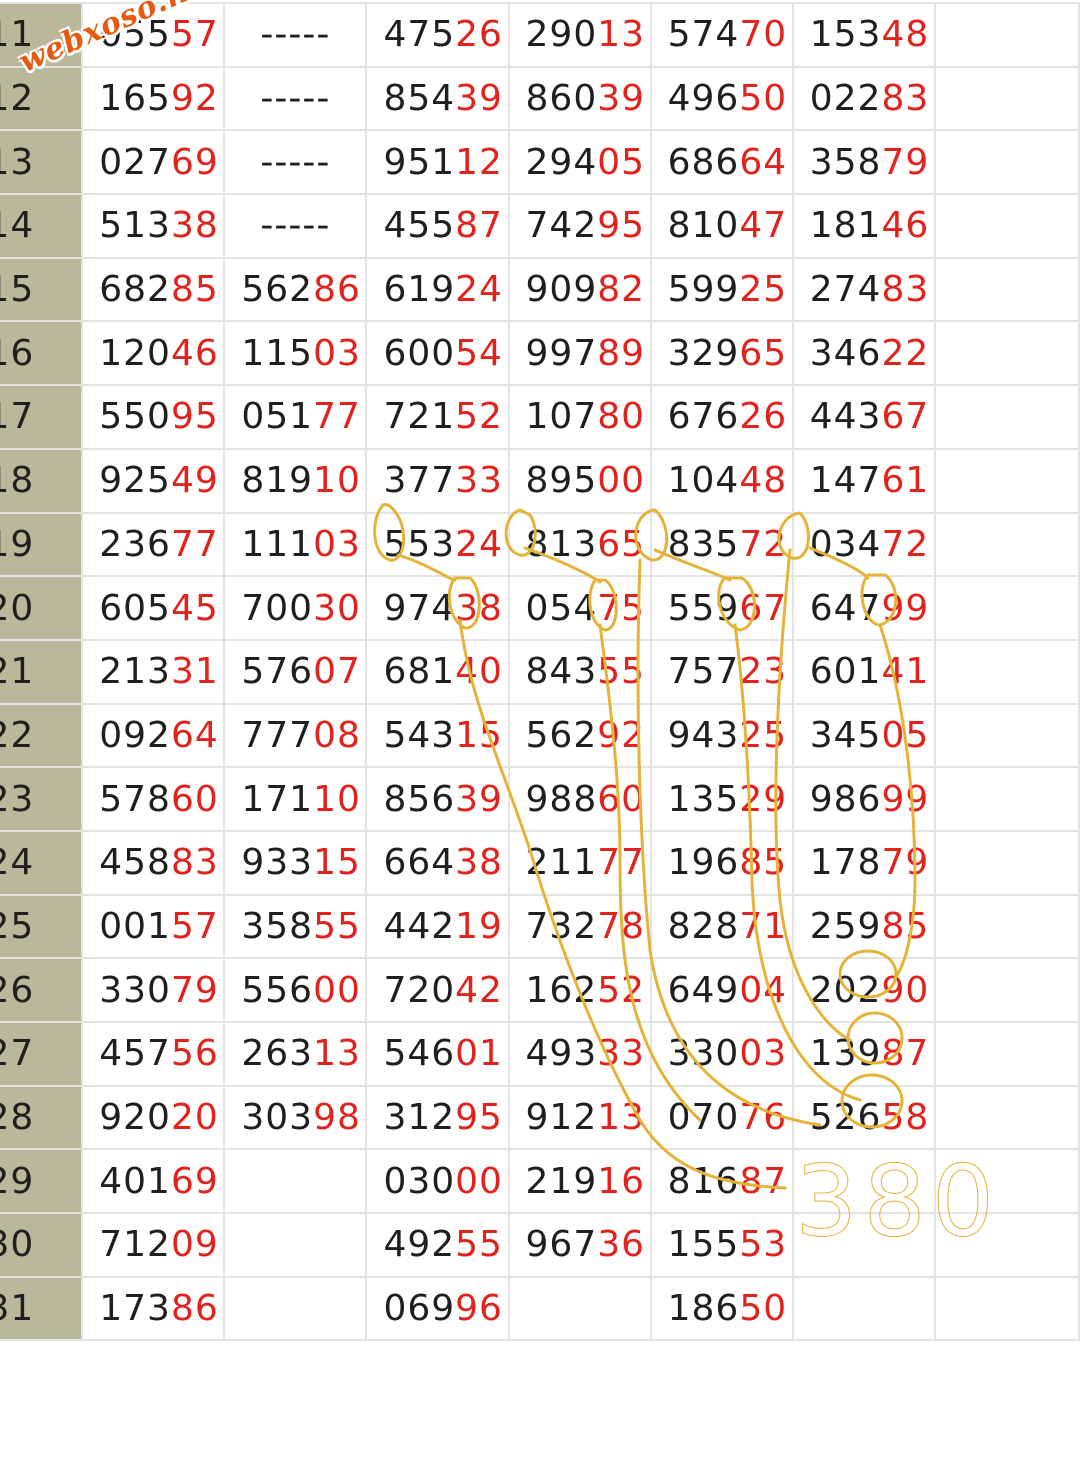 This screenshot has height=1460, width=1080. I want to click on result-head-digits: 219, so click(561, 1181).